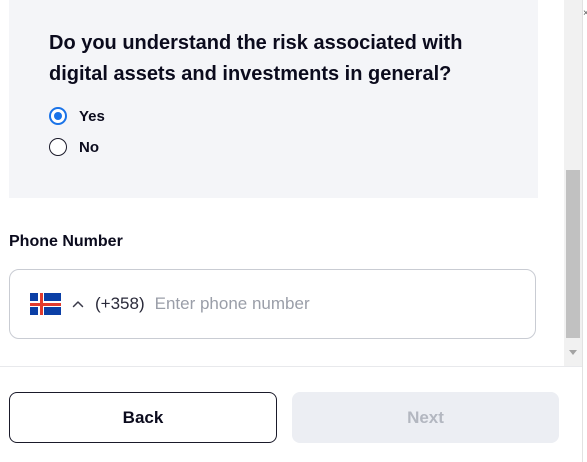 Image resolution: width=587 pixels, height=462 pixels. Describe the element at coordinates (120, 303) in the screenshot. I see `dial-code: (+358)` at that location.